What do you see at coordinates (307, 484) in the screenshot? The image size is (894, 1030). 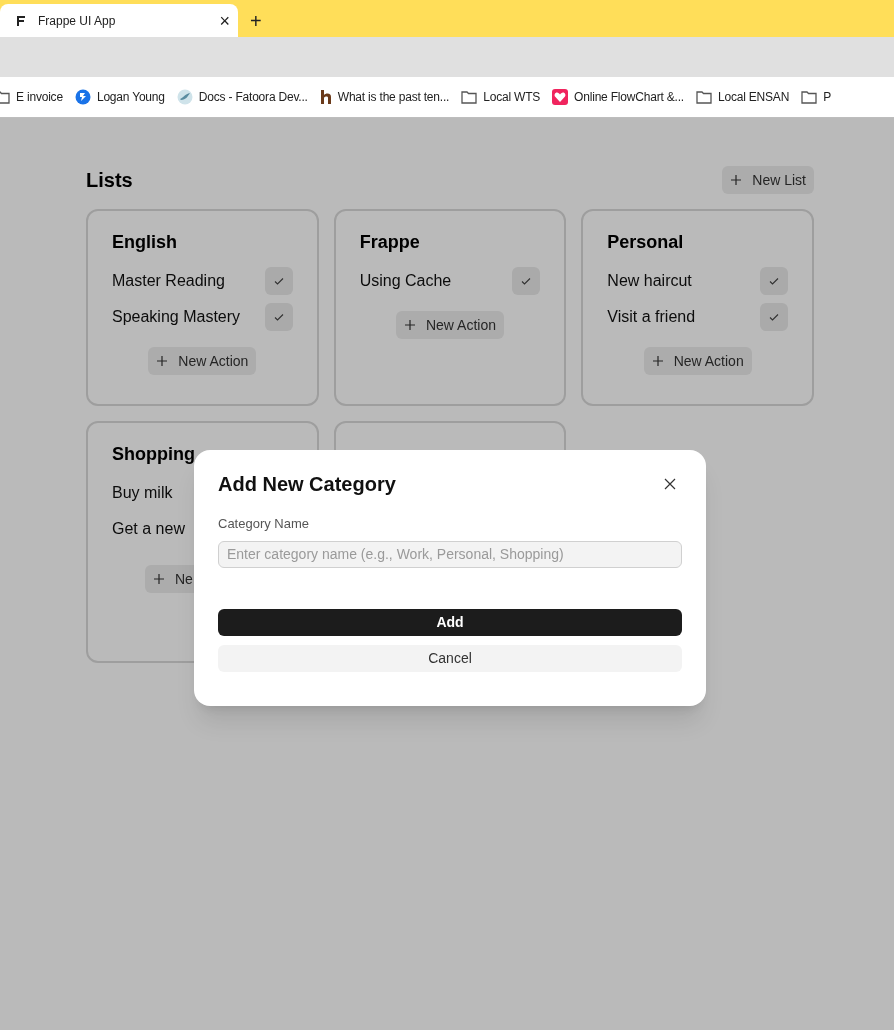 I see `dialog-title: Add New Category` at bounding box center [307, 484].